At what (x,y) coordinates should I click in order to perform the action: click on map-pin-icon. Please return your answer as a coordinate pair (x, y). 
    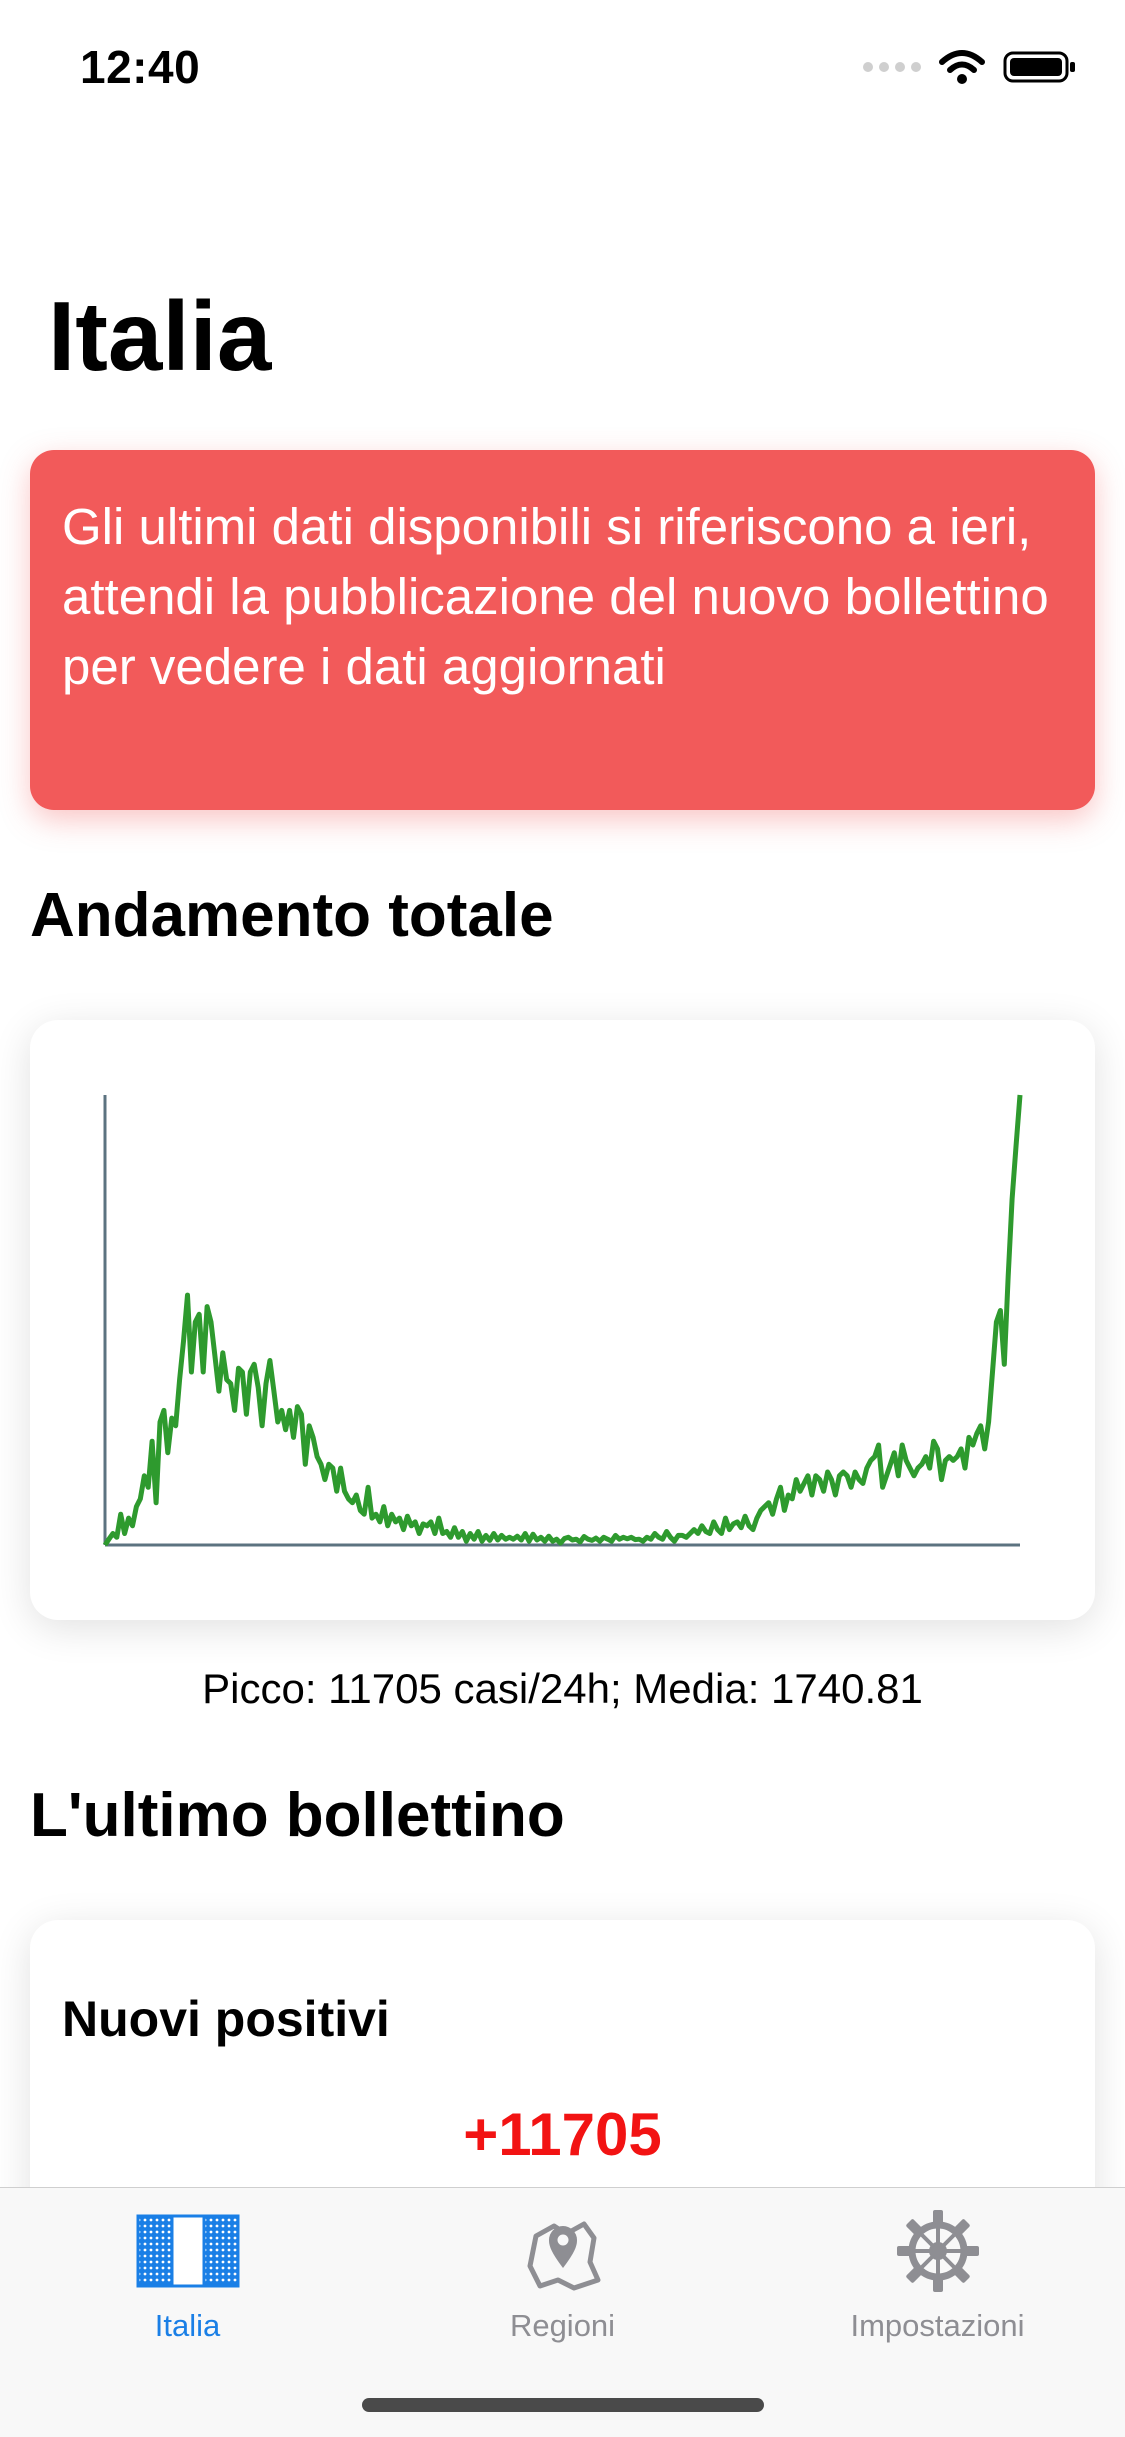
    Looking at the image, I should click on (563, 2256).